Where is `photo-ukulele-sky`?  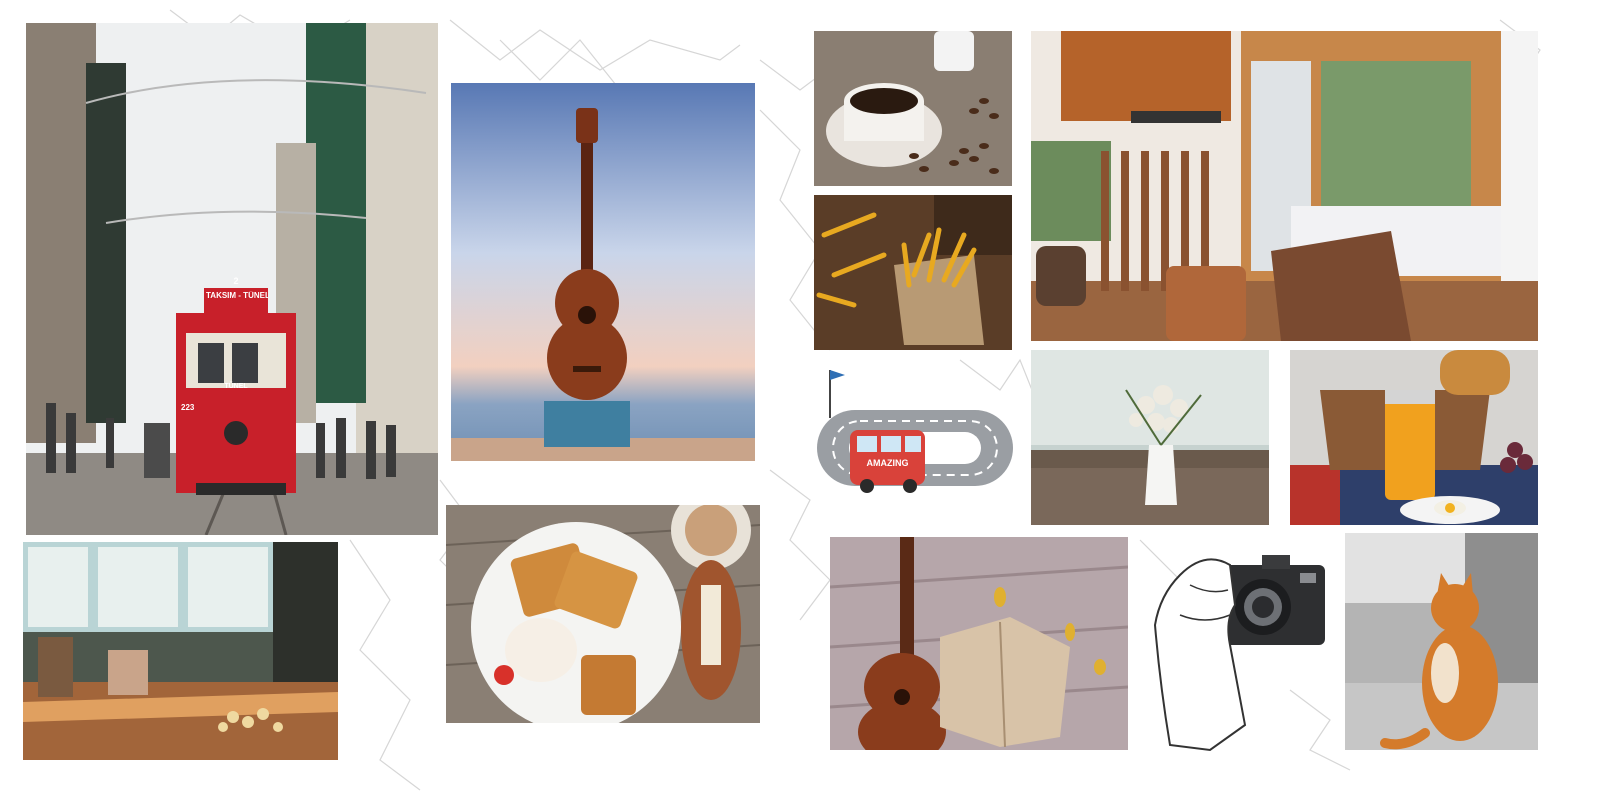 photo-ukulele-sky is located at coordinates (603, 272).